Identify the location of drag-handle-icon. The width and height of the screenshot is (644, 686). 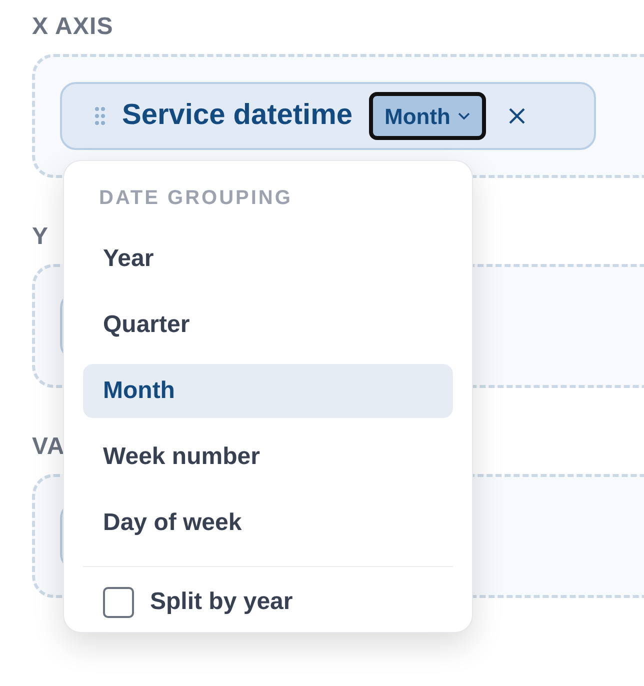
(100, 116).